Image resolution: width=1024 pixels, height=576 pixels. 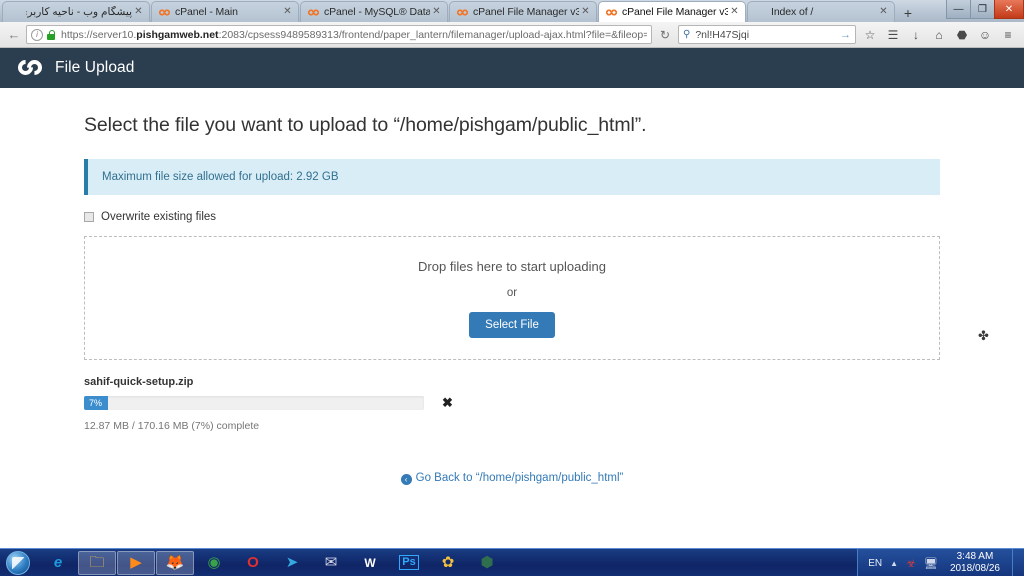 I want to click on taskbar-media-player-icon: ▶, so click(x=136, y=562).